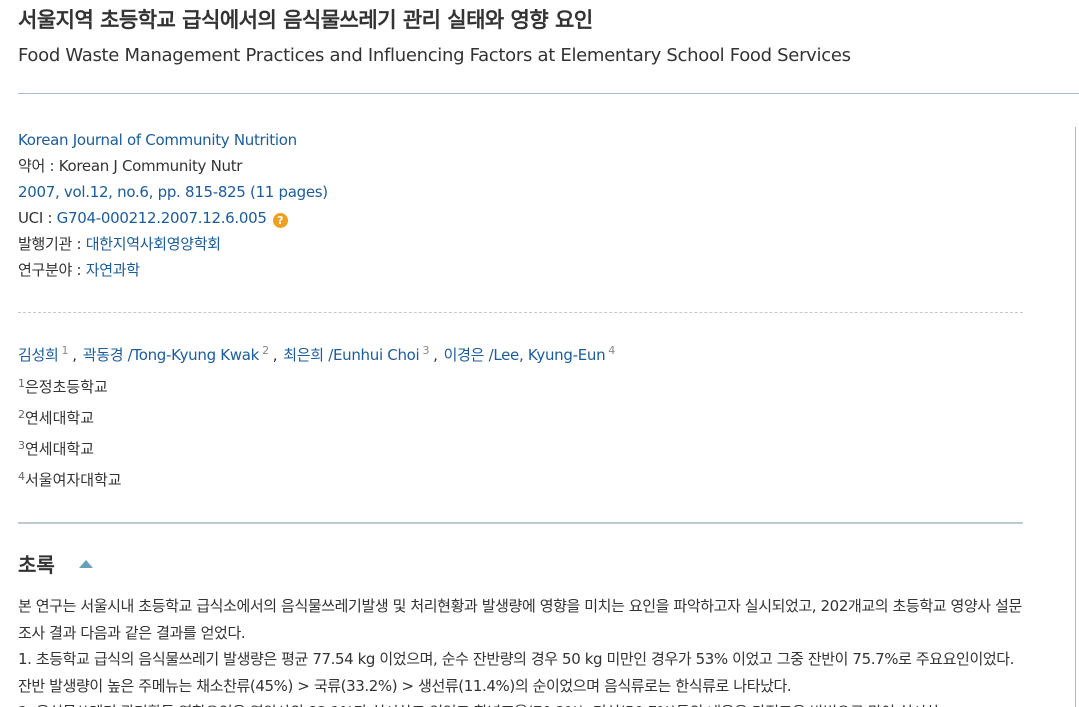 Image resolution: width=1079 pixels, height=707 pixels. What do you see at coordinates (611, 350) in the screenshot?
I see `author-affiliation-marker: 4` at bounding box center [611, 350].